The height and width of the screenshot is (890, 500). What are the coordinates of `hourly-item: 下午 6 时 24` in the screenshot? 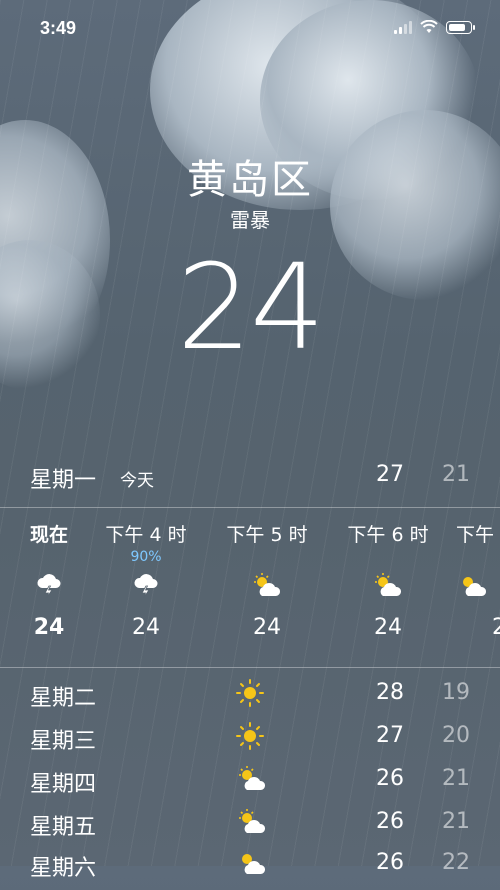 It's located at (388, 580).